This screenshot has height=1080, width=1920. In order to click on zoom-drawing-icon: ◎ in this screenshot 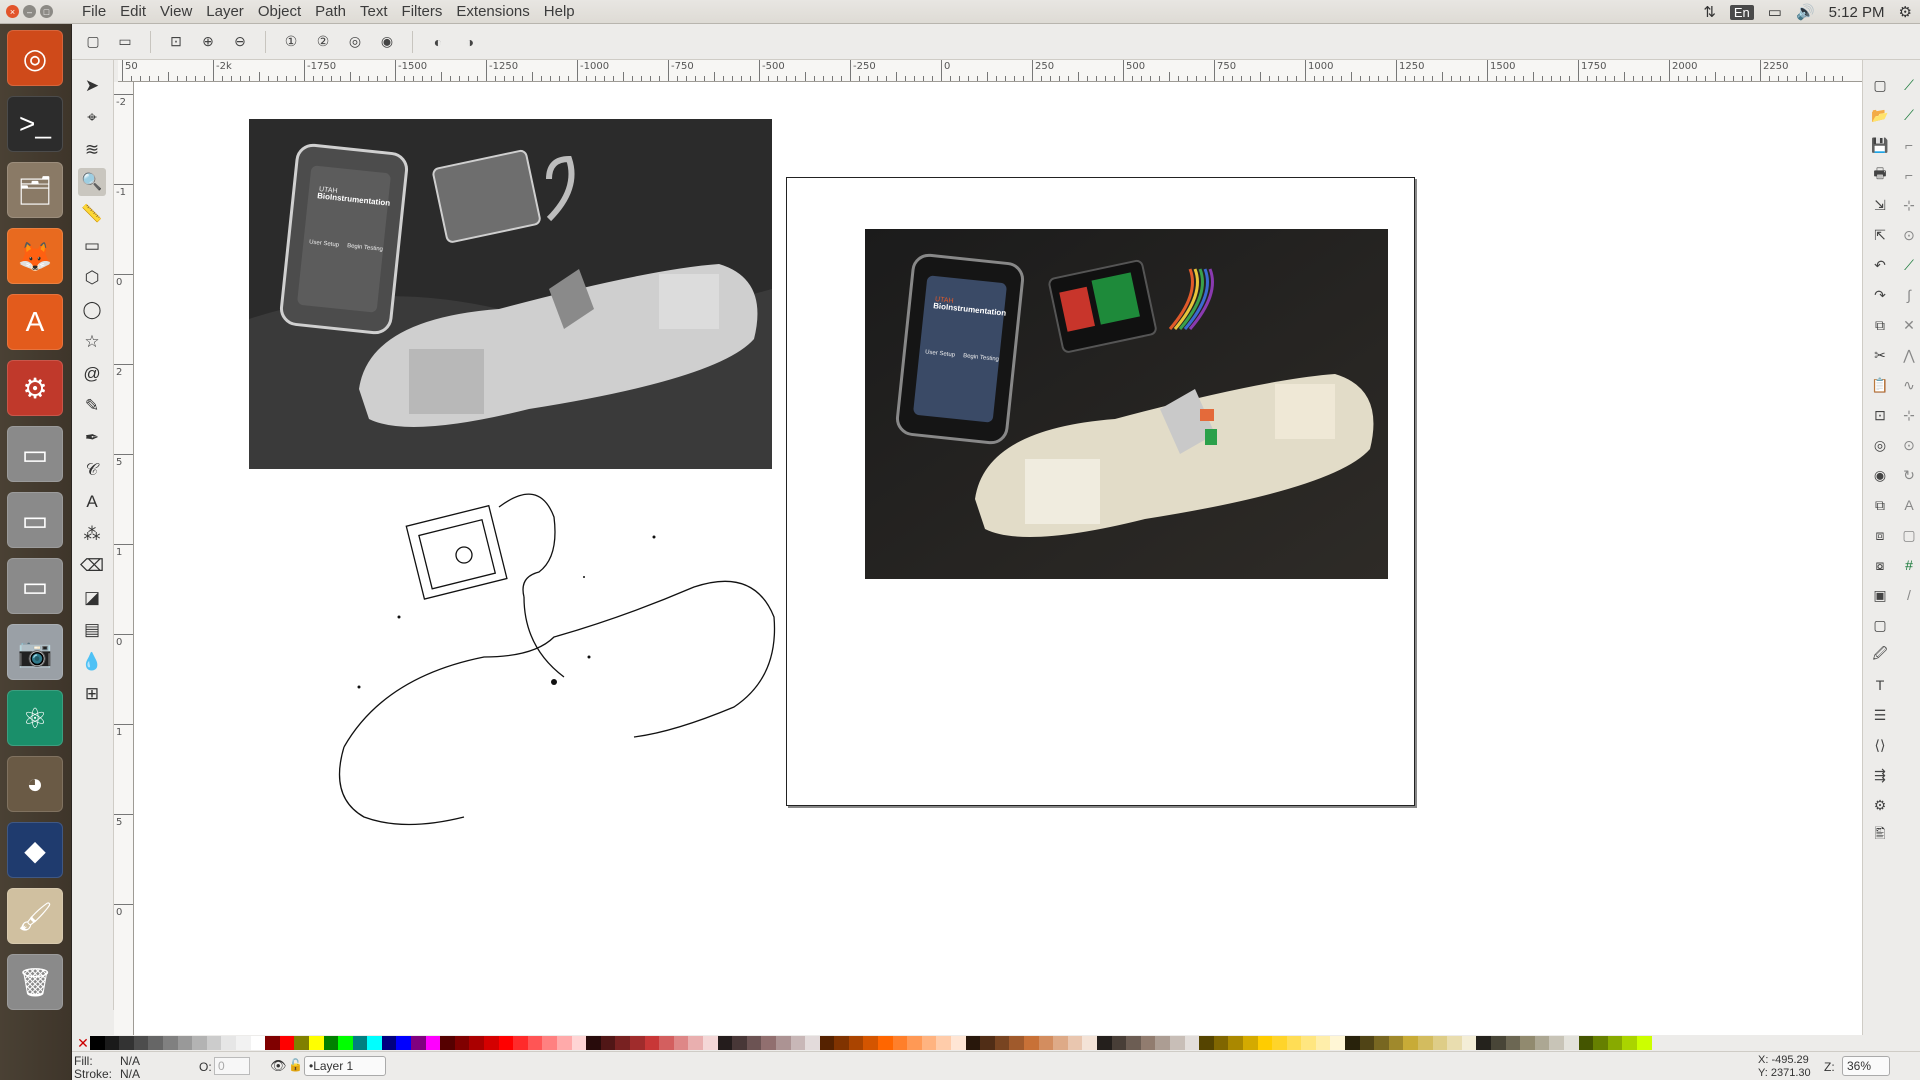, I will do `click(1880, 445)`.